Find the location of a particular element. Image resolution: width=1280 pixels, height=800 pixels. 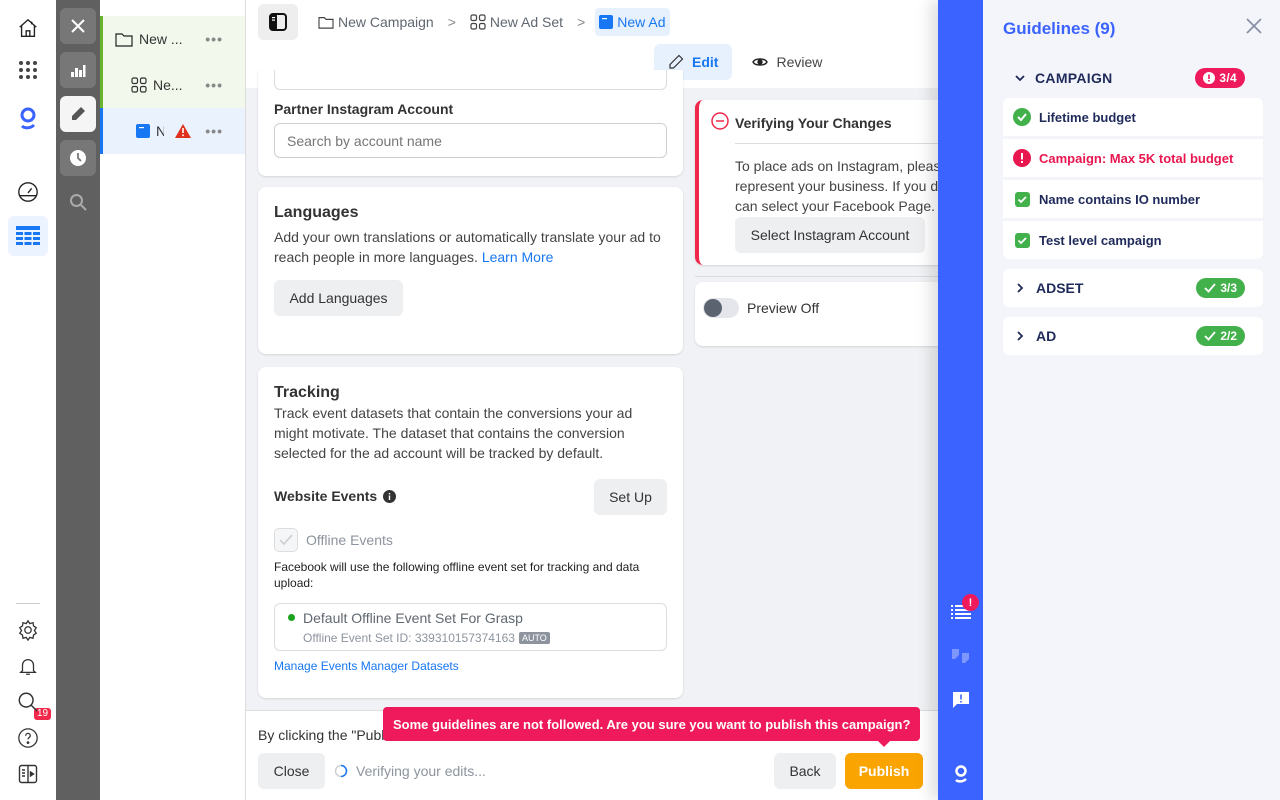

breadcrumb-ad: New Ad is located at coordinates (632, 22).